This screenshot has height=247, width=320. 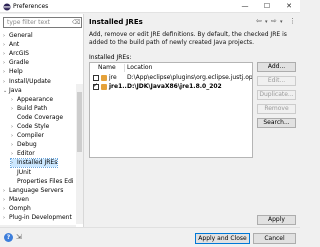 I want to click on filter-placeholder: type filter text, so click(x=29, y=22).